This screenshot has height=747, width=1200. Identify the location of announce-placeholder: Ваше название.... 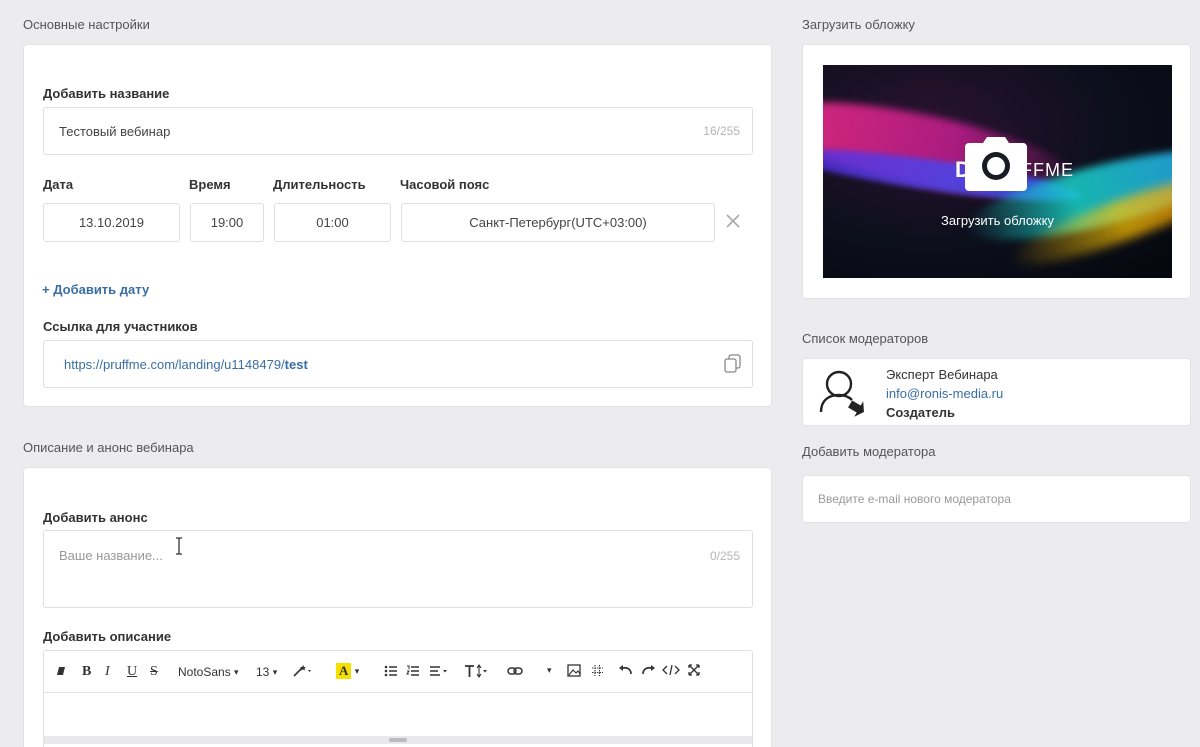
(111, 555).